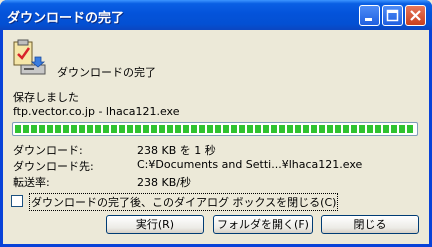  Describe the element at coordinates (106, 72) in the screenshot. I see `header-label: ダウンロードの完了` at that location.